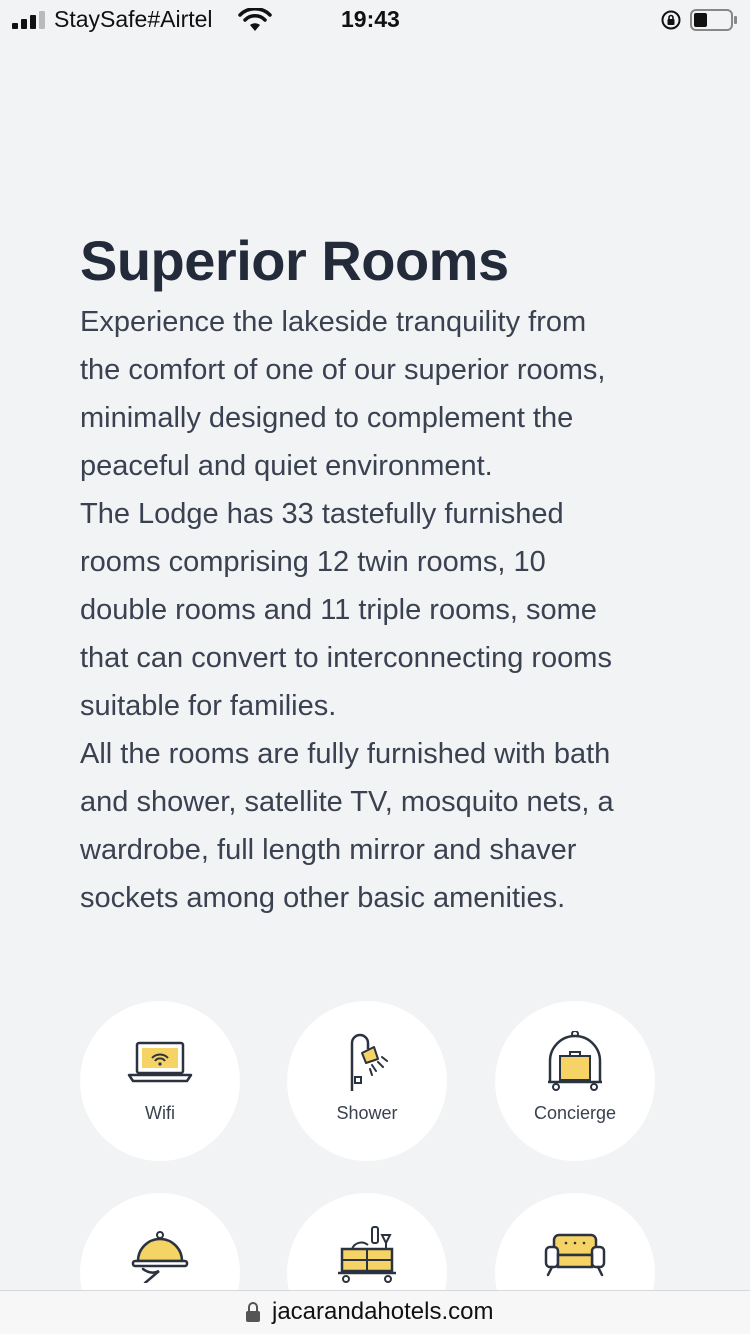 The width and height of the screenshot is (750, 1334). I want to click on amenity-label-shower: Shower, so click(367, 1113).